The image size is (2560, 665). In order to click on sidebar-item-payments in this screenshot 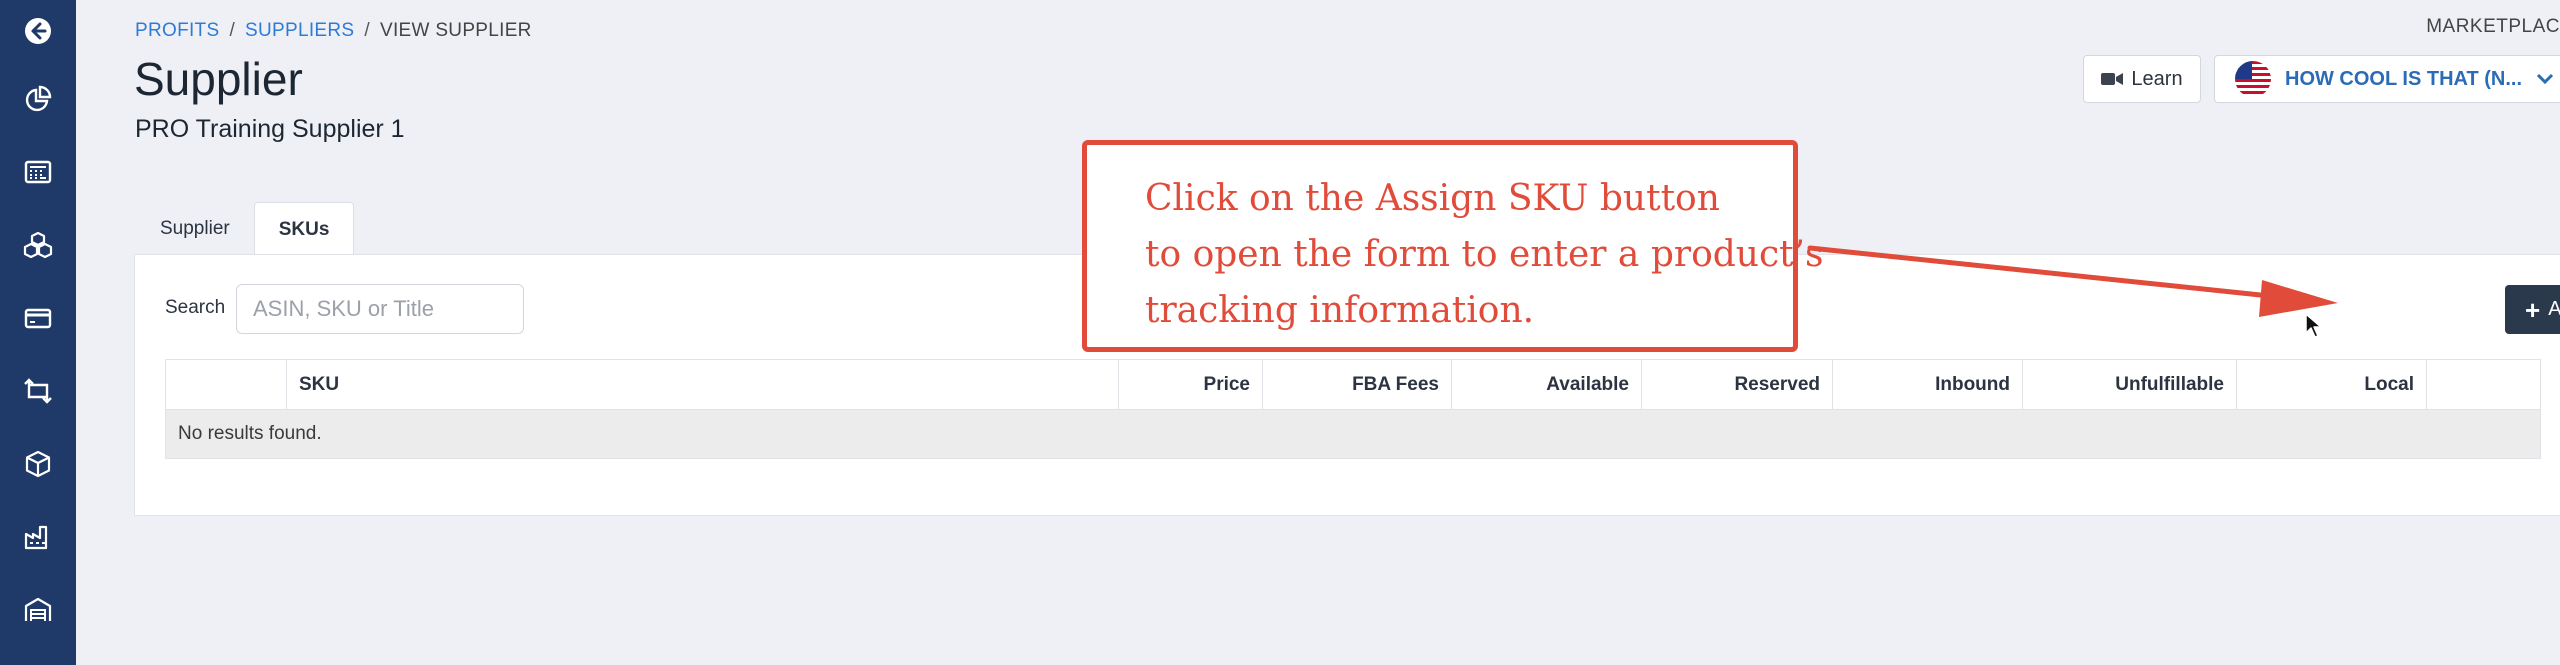, I will do `click(38, 317)`.